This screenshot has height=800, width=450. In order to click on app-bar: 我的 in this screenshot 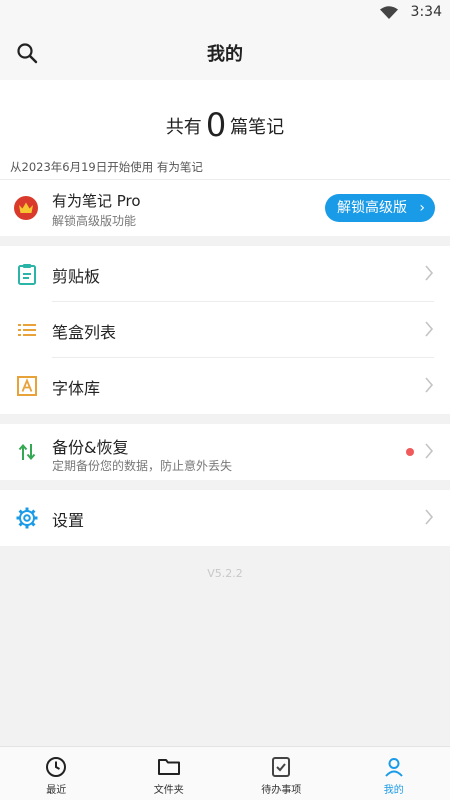, I will do `click(225, 52)`.